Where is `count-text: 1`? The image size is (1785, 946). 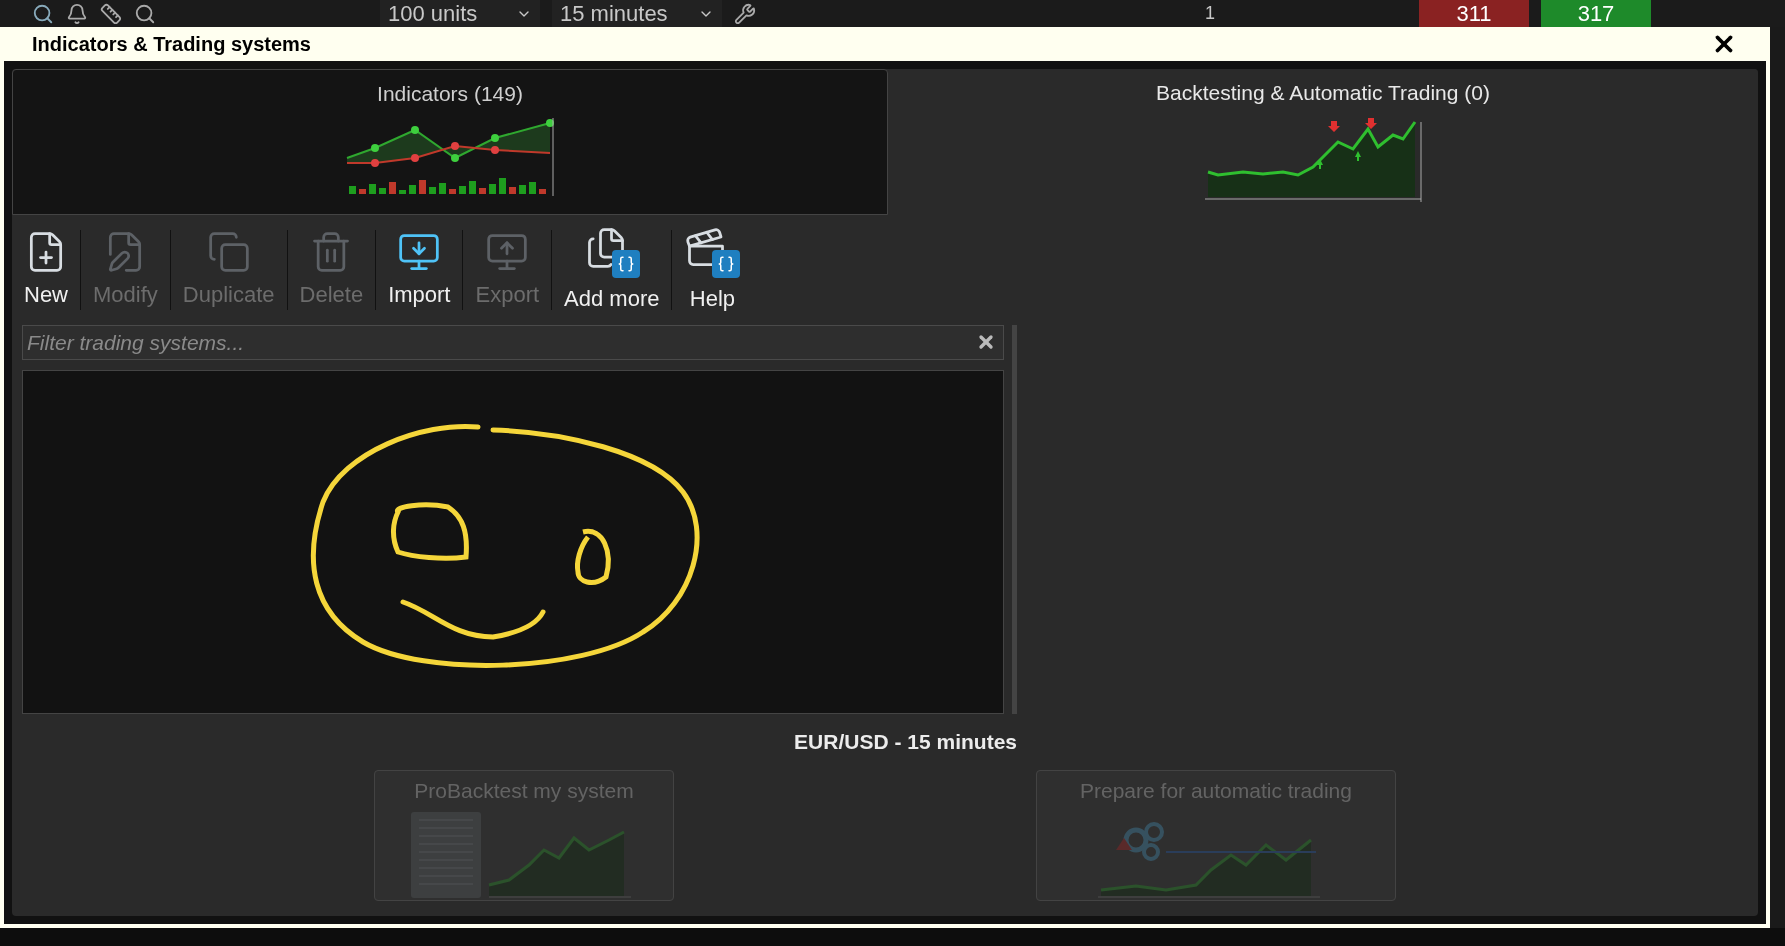
count-text: 1 is located at coordinates (1210, 13).